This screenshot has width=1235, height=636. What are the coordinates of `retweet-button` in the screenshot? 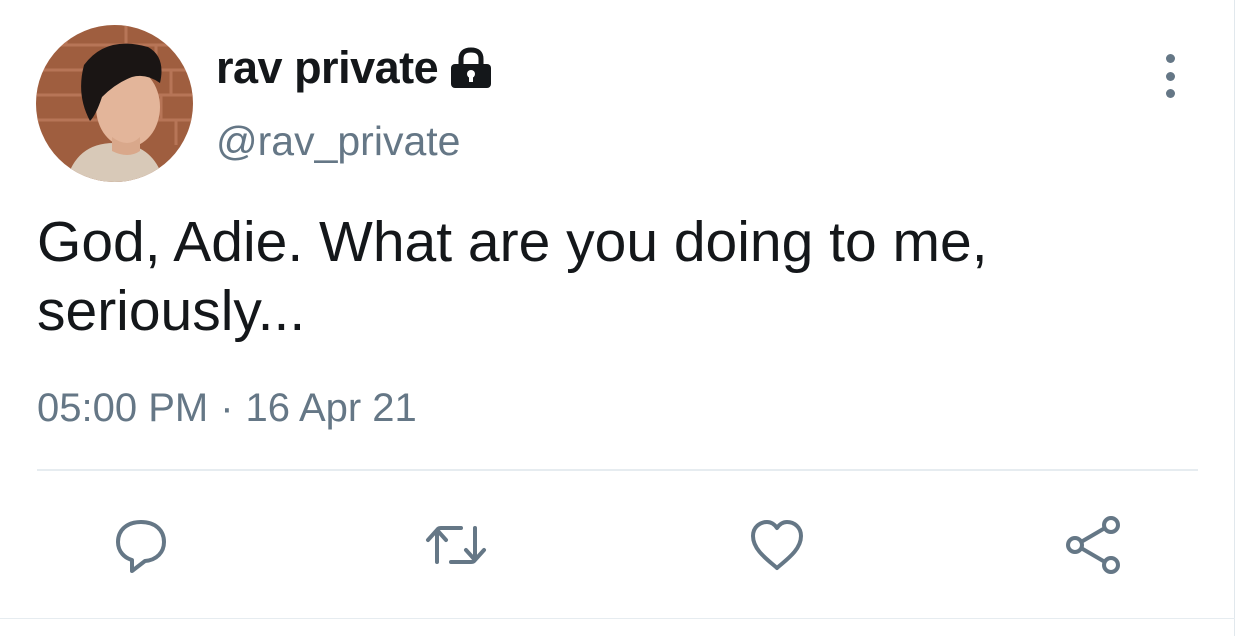 It's located at (456, 545).